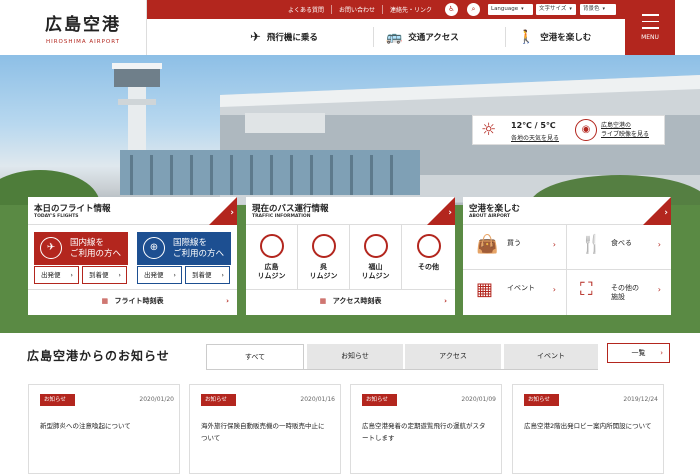  What do you see at coordinates (104, 275) in the screenshot?
I see `domestic-arrivals-button: 到着便` at bounding box center [104, 275].